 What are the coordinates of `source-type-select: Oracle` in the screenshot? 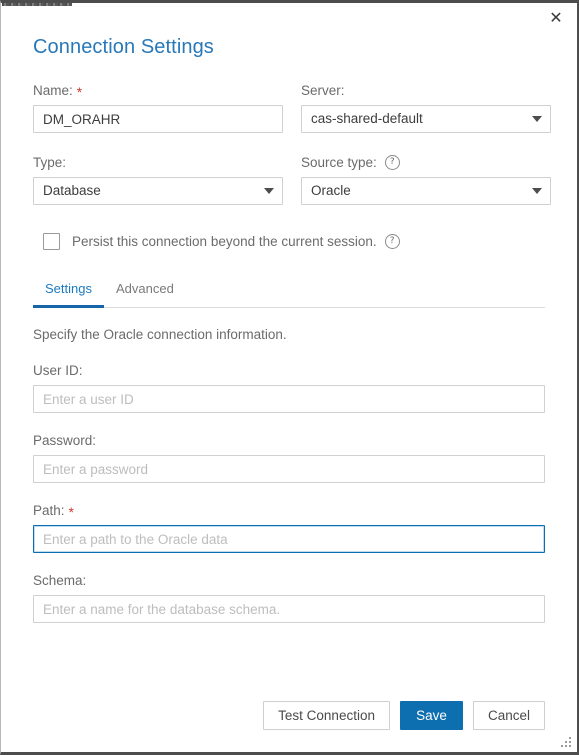 It's located at (426, 191).